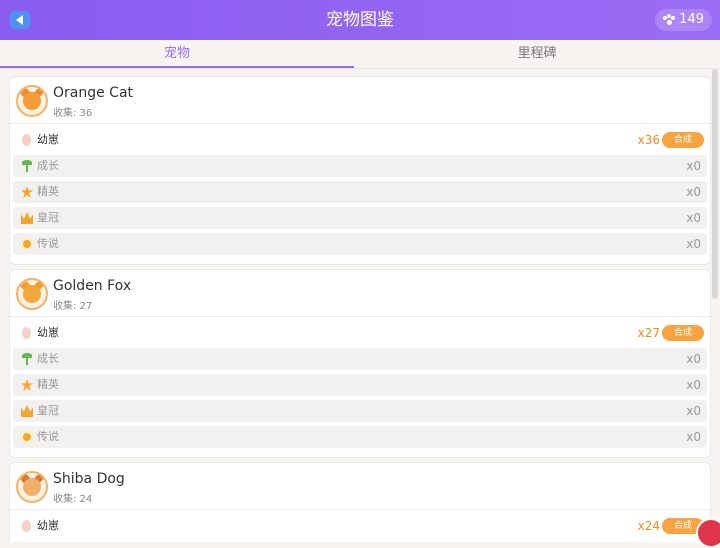 This screenshot has width=720, height=548. I want to click on corner-badge-icon, so click(708, 533).